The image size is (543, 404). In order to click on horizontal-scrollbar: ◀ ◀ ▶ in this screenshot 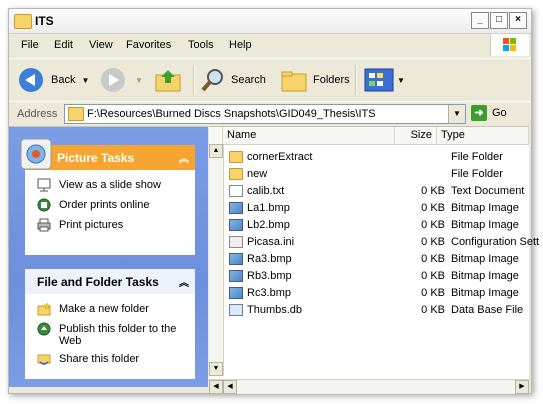, I will do `click(369, 386)`.